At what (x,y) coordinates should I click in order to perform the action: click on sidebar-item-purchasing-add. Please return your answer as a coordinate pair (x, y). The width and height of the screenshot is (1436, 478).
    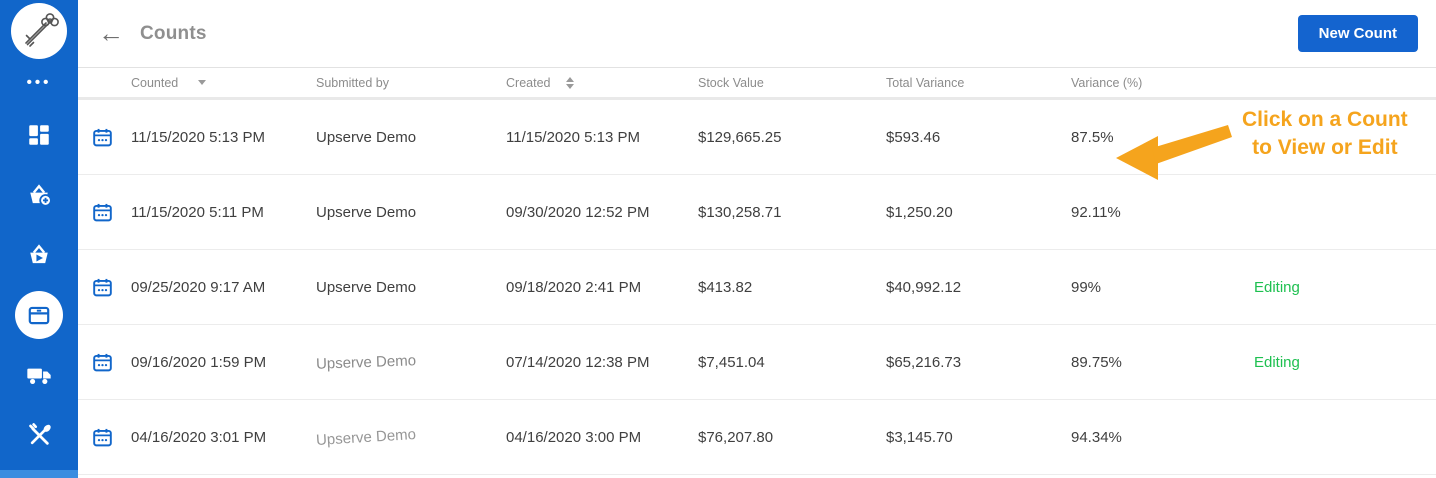
    Looking at the image, I should click on (39, 195).